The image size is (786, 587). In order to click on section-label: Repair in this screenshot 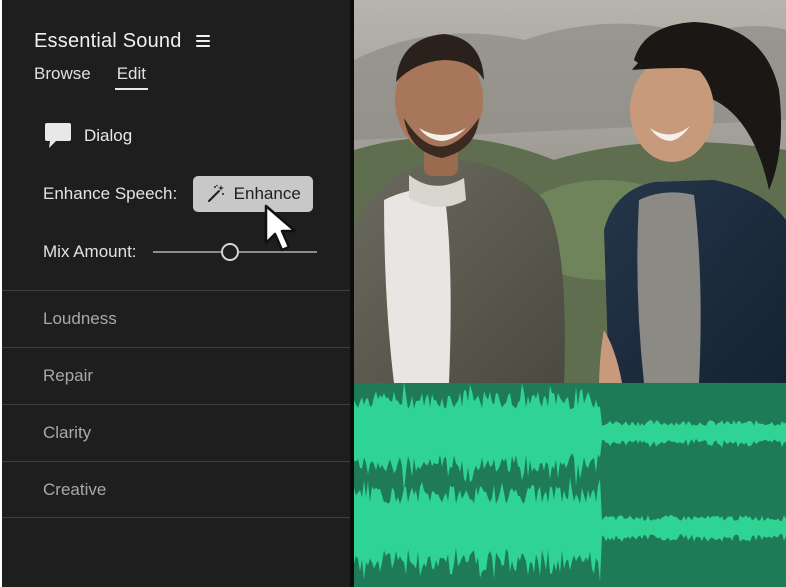, I will do `click(68, 375)`.